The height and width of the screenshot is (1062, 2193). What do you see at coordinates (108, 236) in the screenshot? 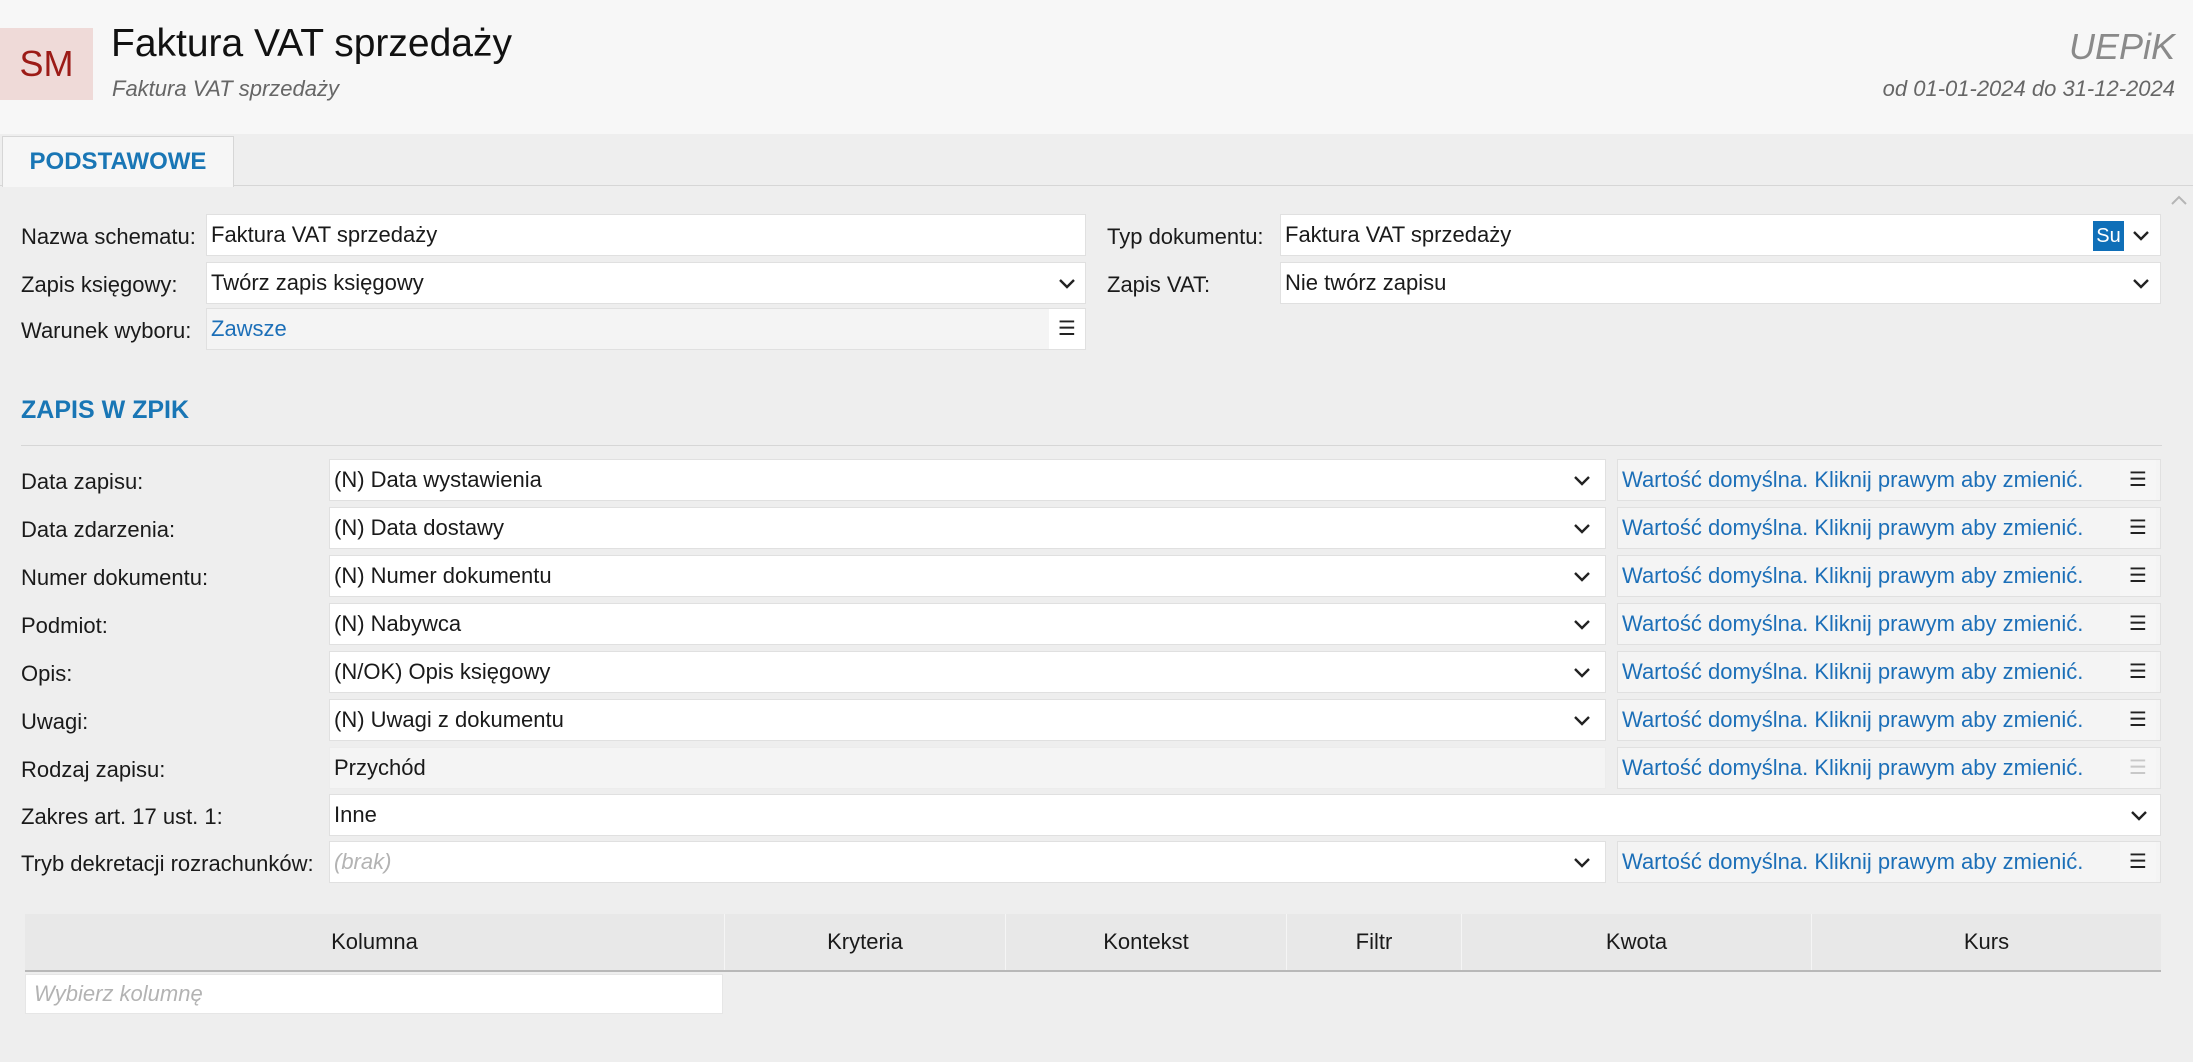
I see `nazwa-schematu-label: Nazwa schematu:` at bounding box center [108, 236].